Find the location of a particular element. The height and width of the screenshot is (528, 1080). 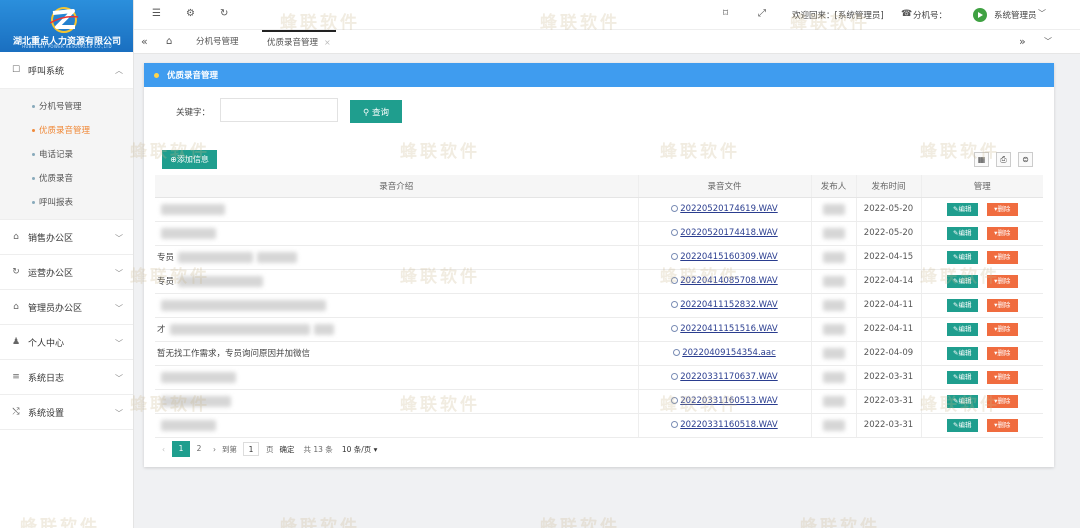

recording-file-link: 20220331160518.WAV is located at coordinates (728, 425).